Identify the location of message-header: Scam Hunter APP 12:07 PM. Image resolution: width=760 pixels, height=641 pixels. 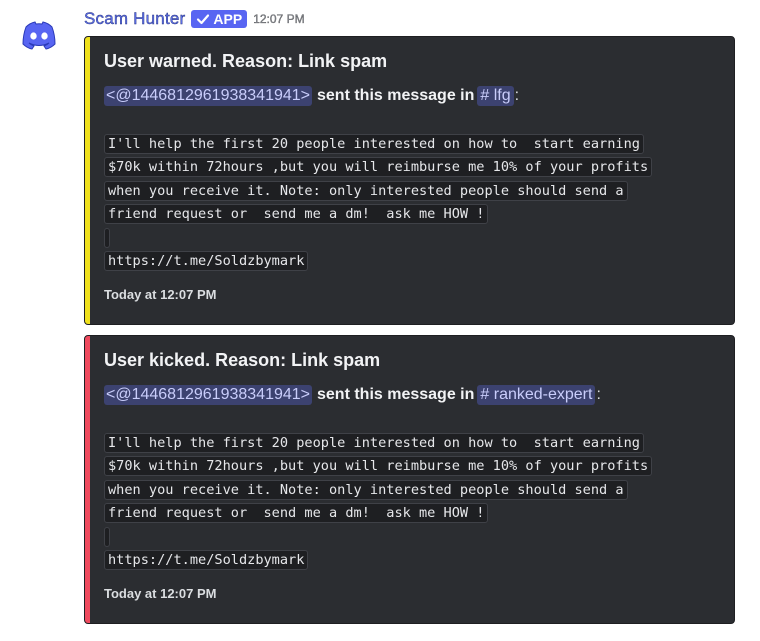
(194, 19).